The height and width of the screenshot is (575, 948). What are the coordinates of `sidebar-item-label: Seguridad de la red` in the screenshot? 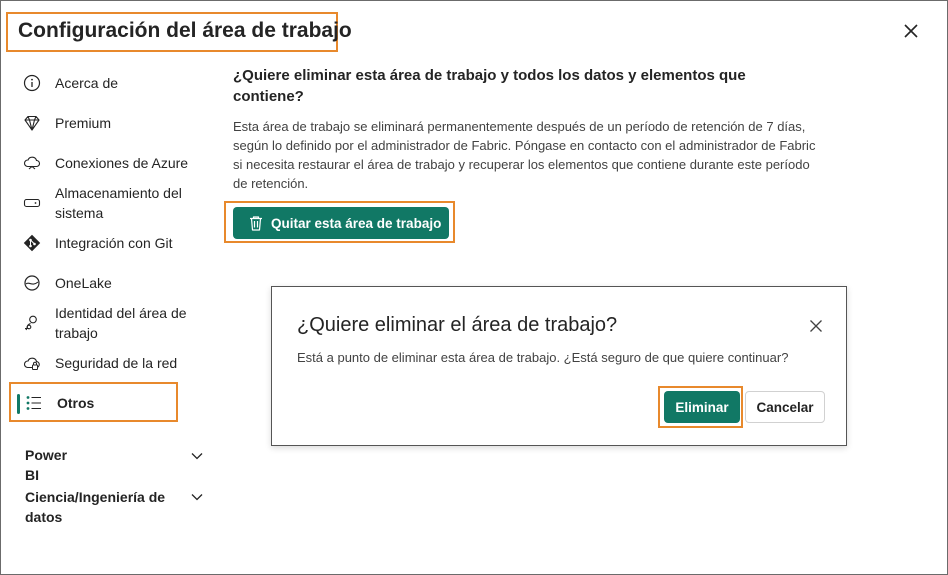 It's located at (116, 363).